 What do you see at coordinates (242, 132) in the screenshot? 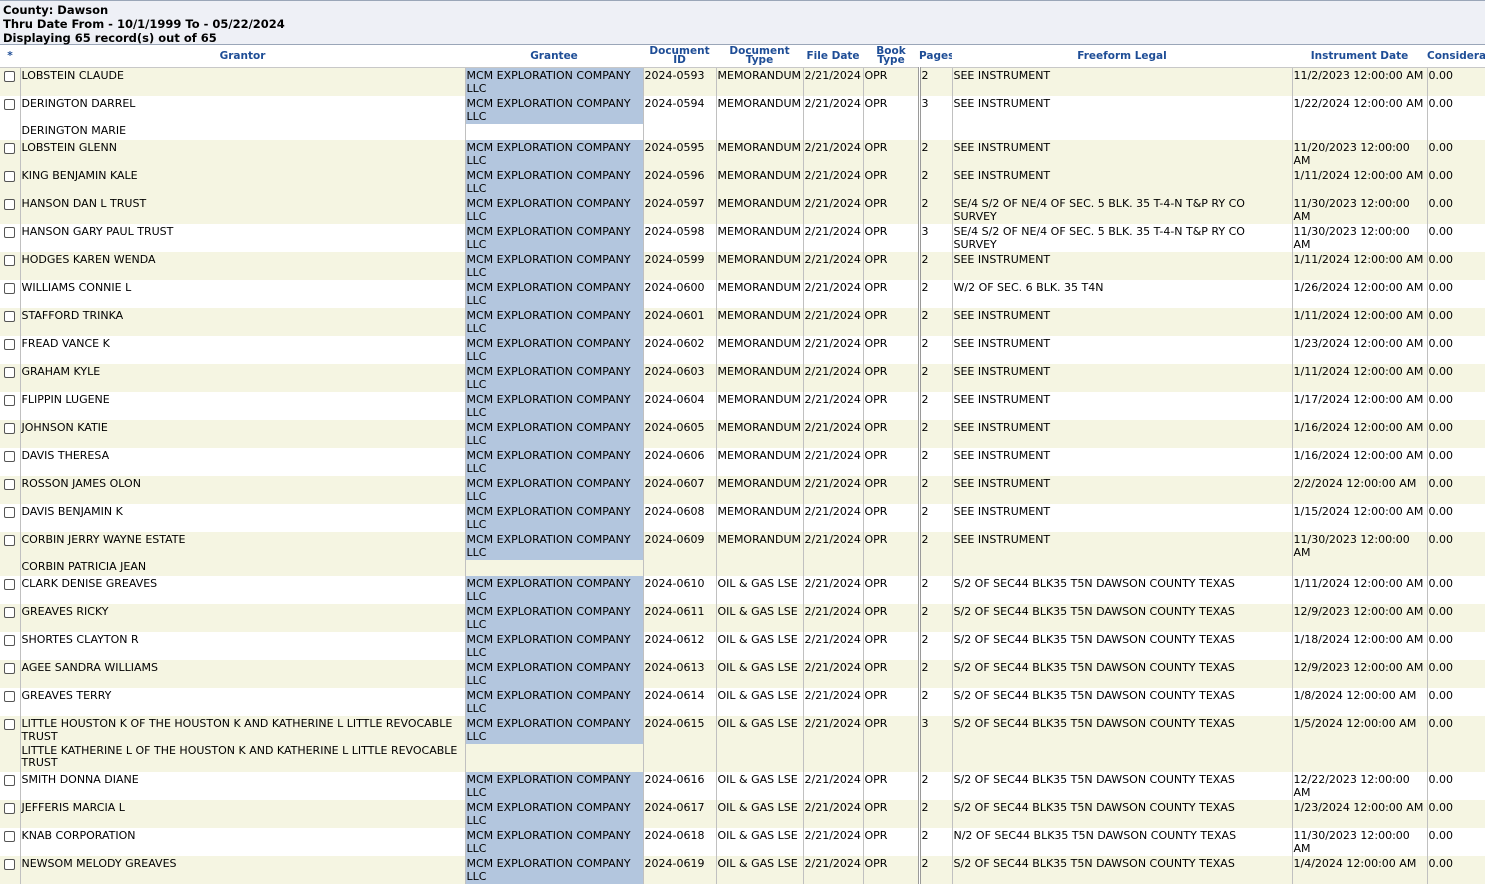
I see `grantor-cell: DERINGTON MARIE` at bounding box center [242, 132].